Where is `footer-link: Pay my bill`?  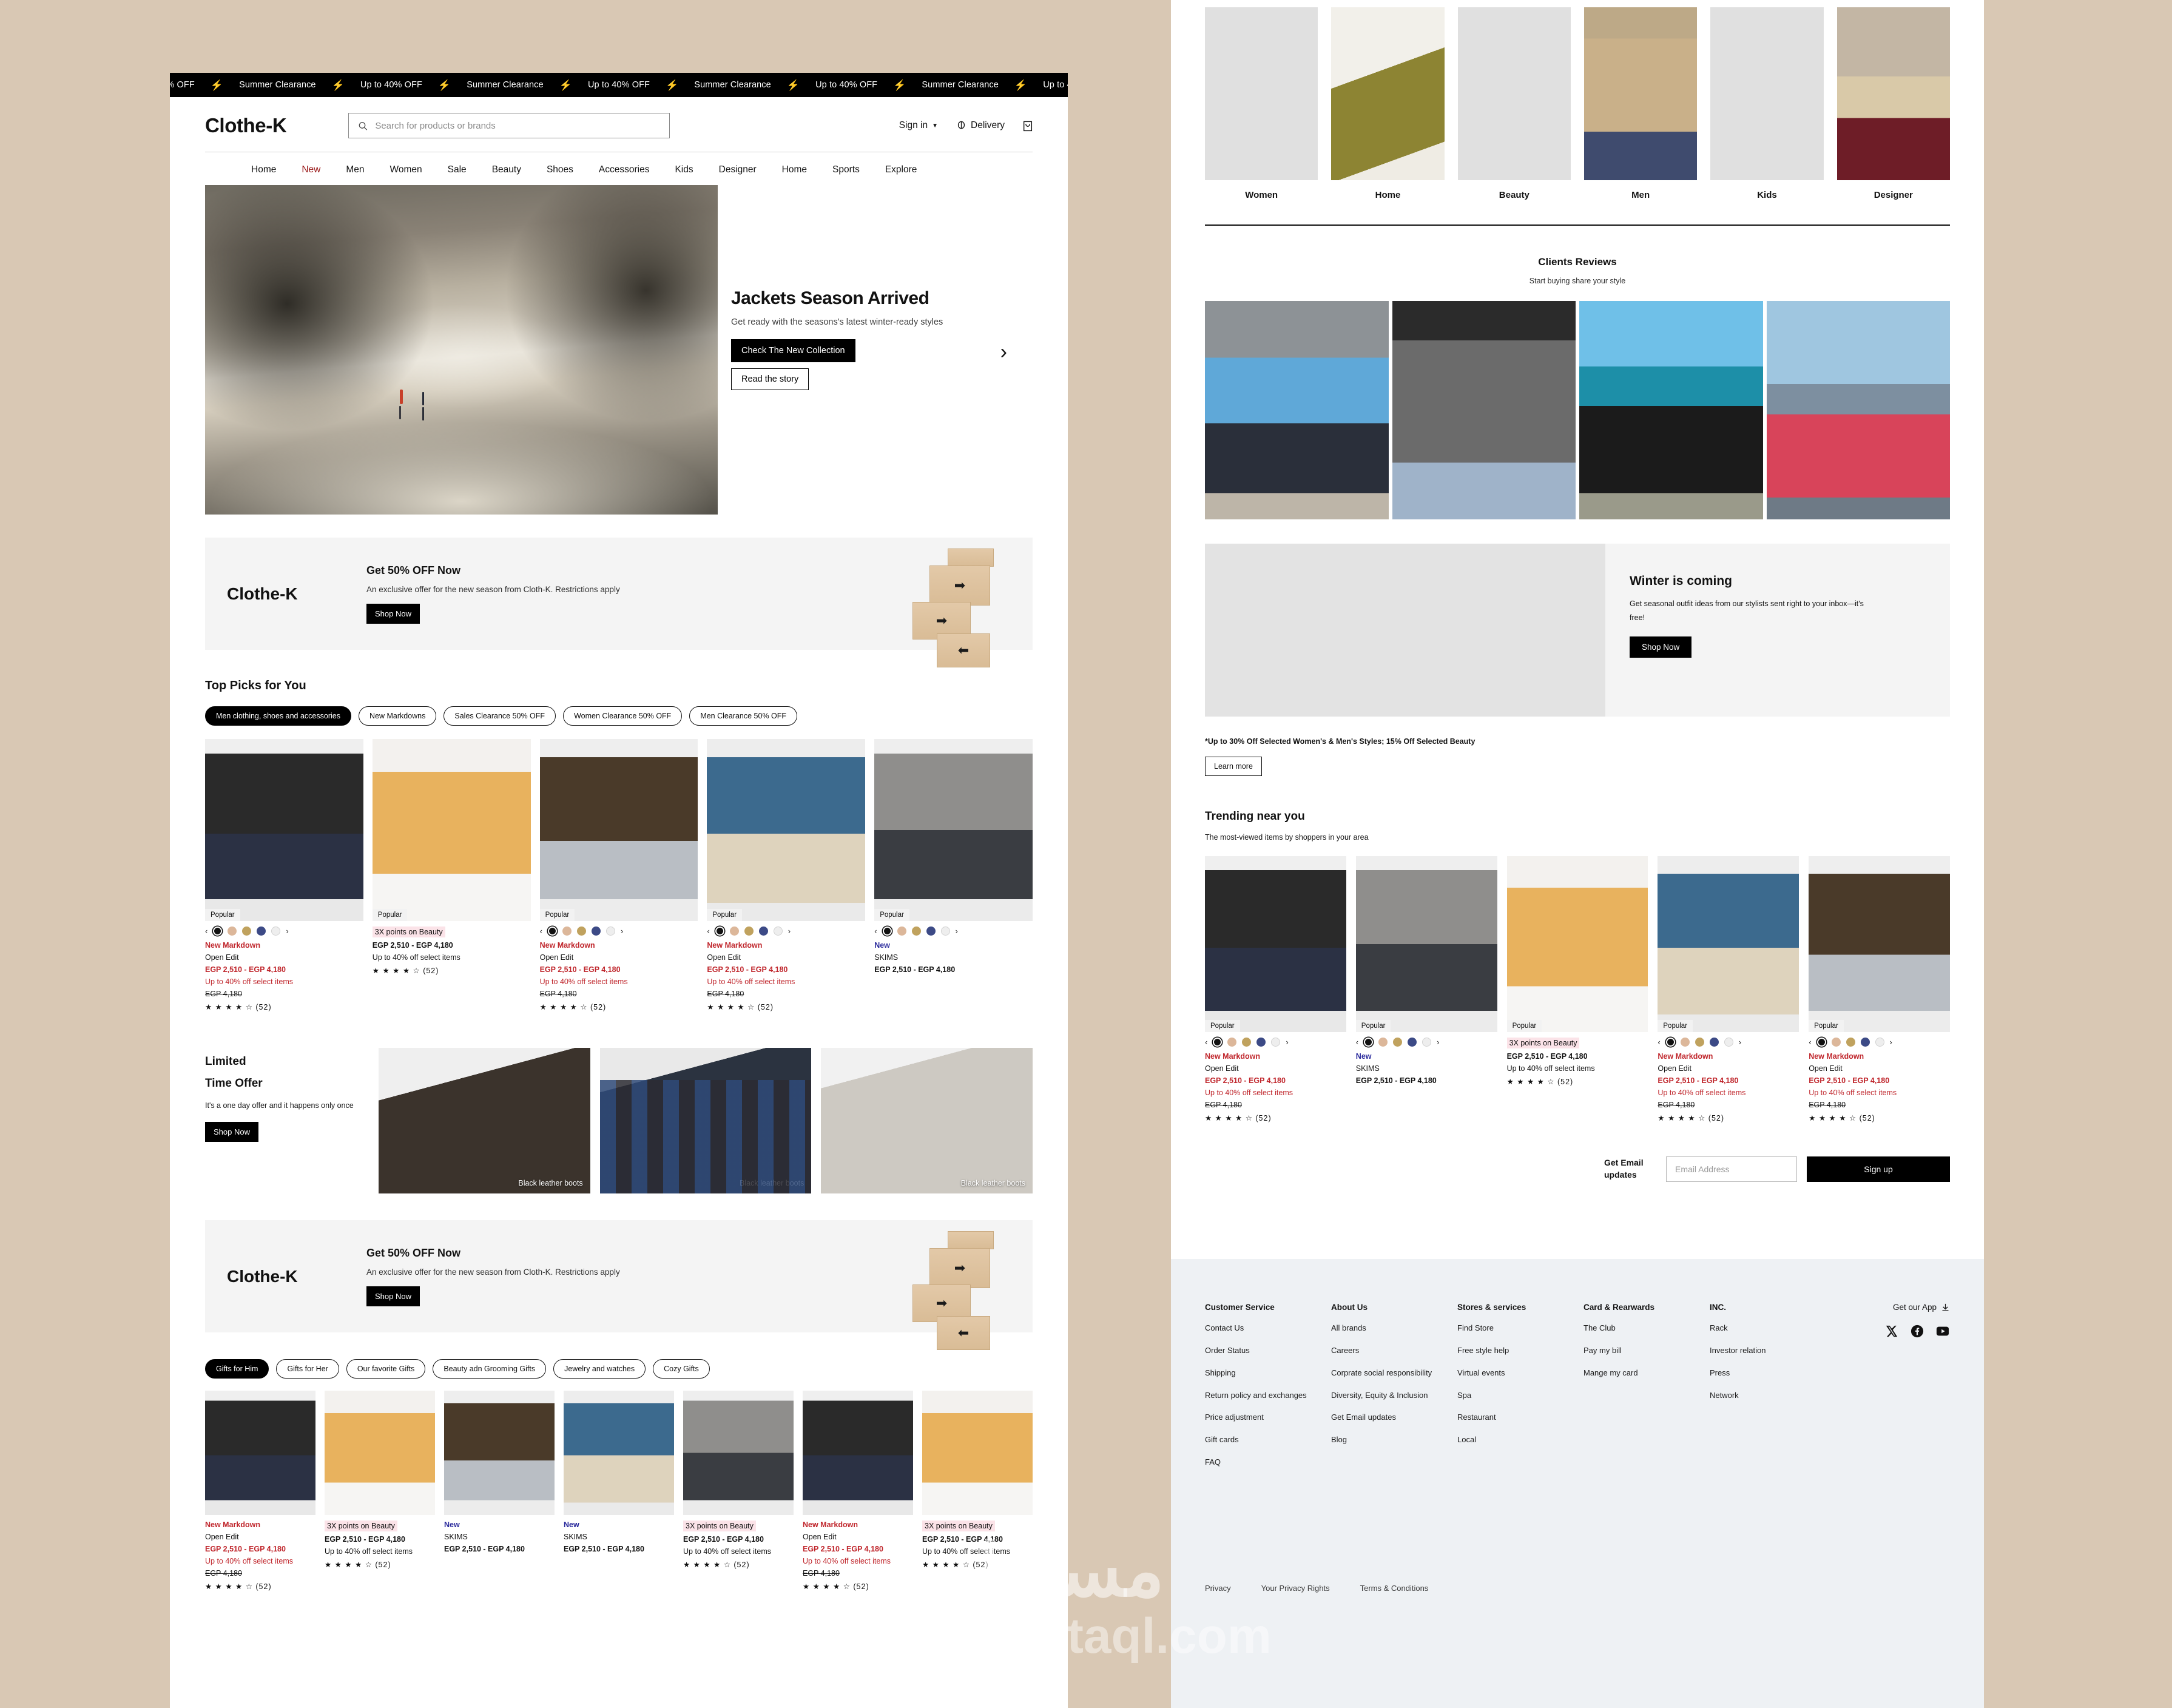 footer-link: Pay my bill is located at coordinates (1635, 1351).